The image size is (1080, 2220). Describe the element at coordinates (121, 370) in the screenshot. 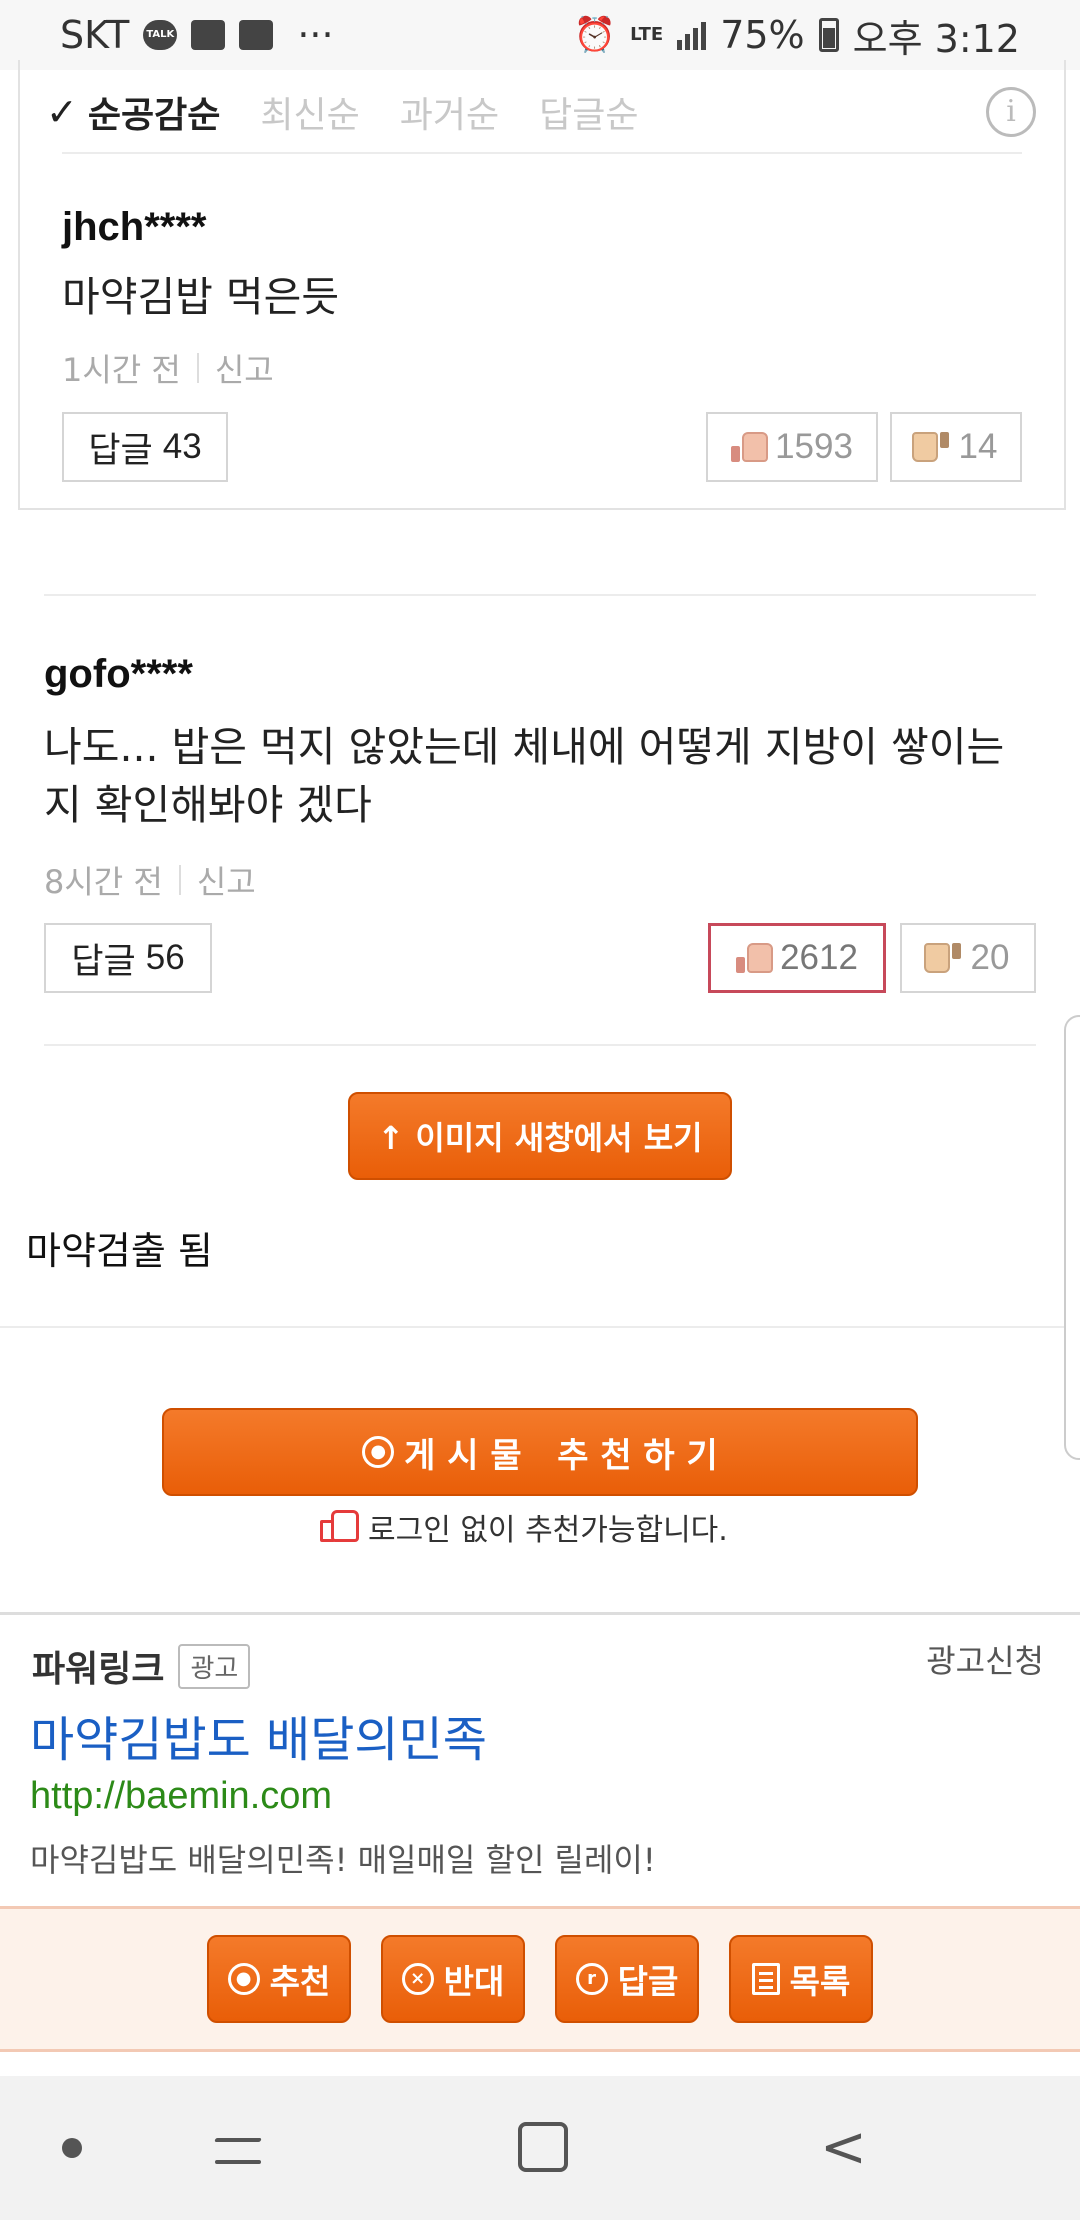

I see `comment-time: 1시간 전` at that location.